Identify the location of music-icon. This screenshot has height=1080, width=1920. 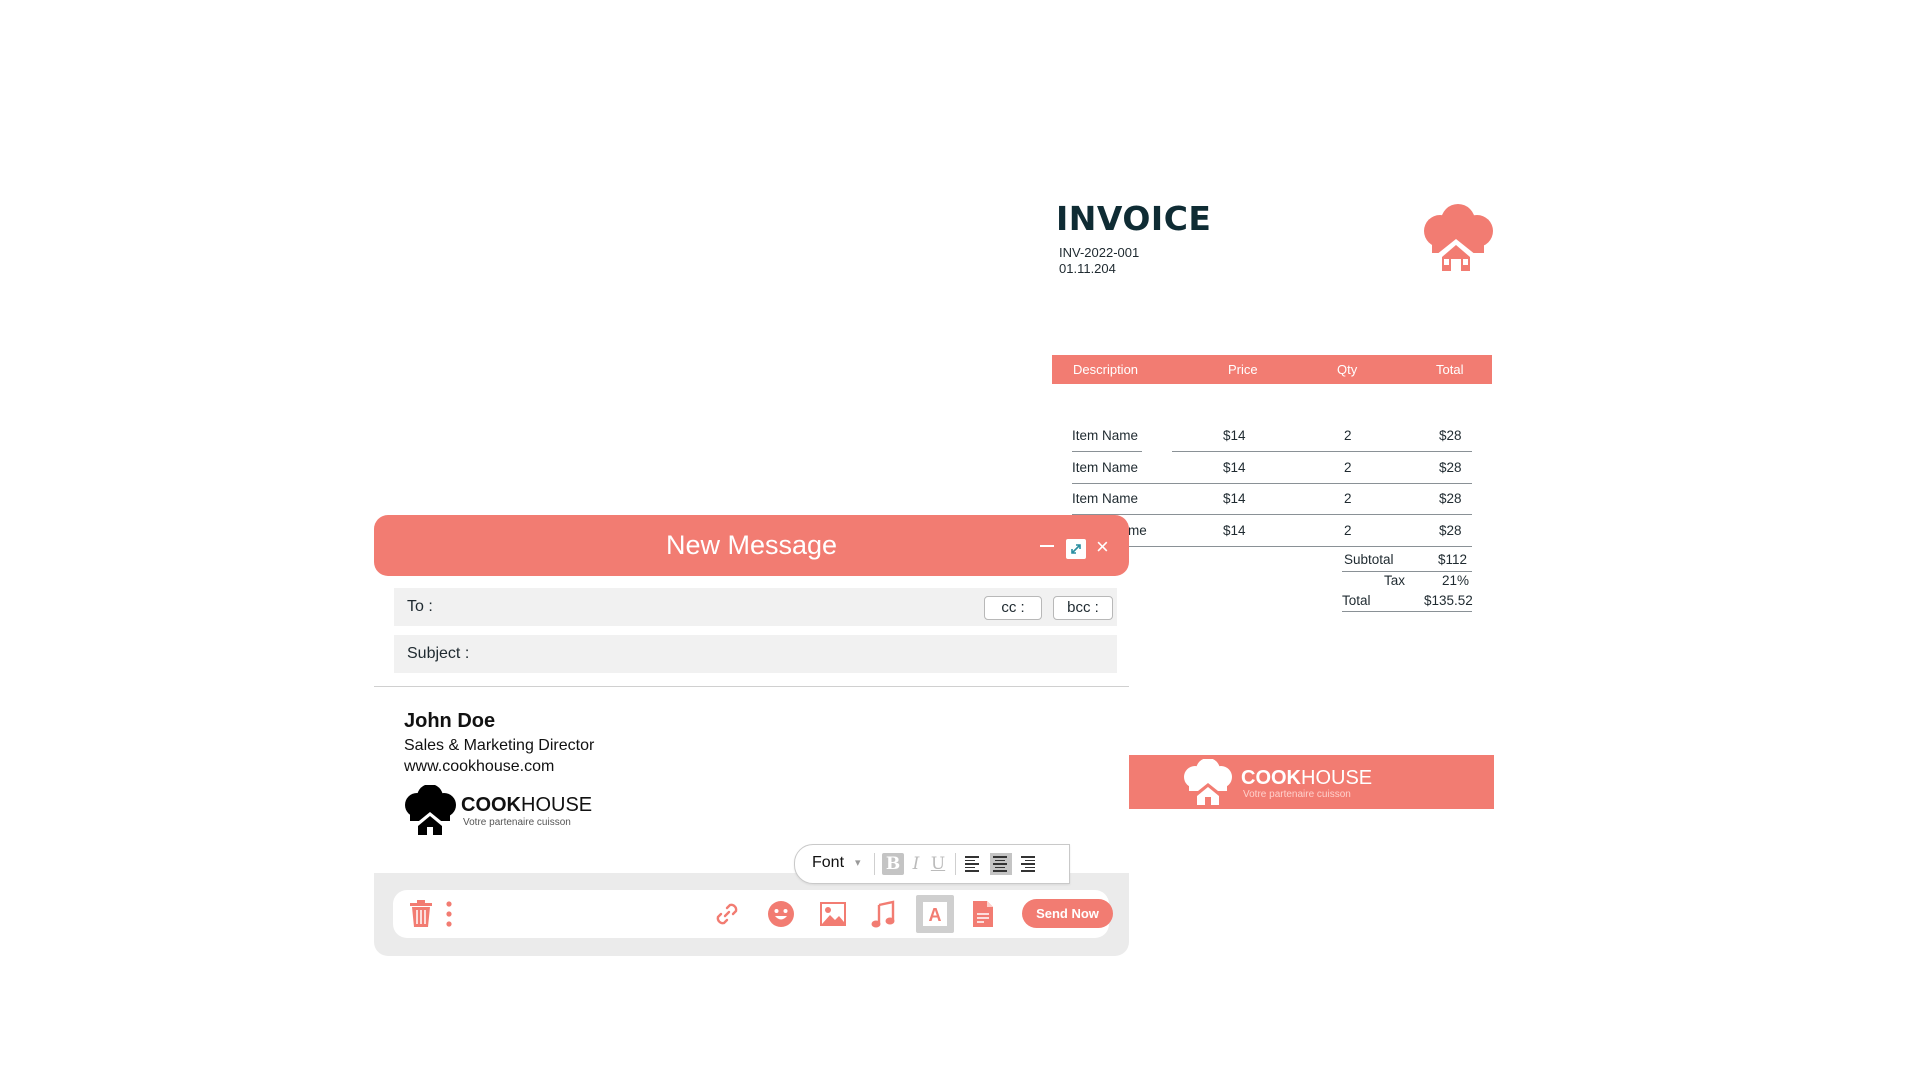
(883, 914).